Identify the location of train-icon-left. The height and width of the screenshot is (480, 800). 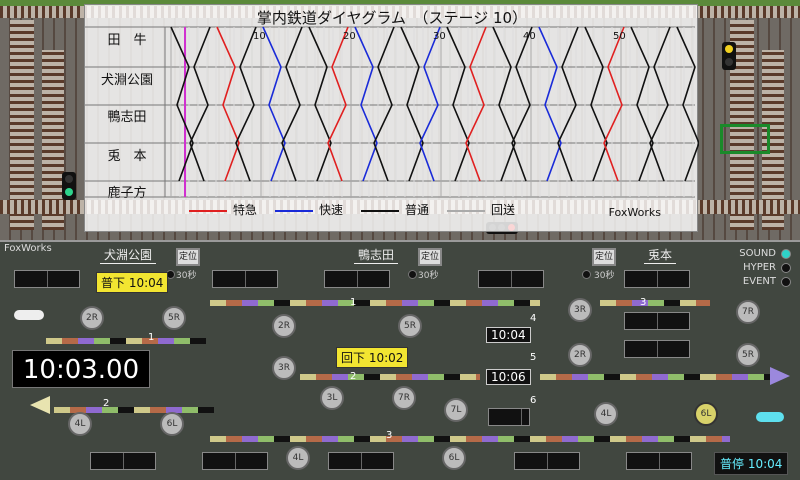
(29, 315).